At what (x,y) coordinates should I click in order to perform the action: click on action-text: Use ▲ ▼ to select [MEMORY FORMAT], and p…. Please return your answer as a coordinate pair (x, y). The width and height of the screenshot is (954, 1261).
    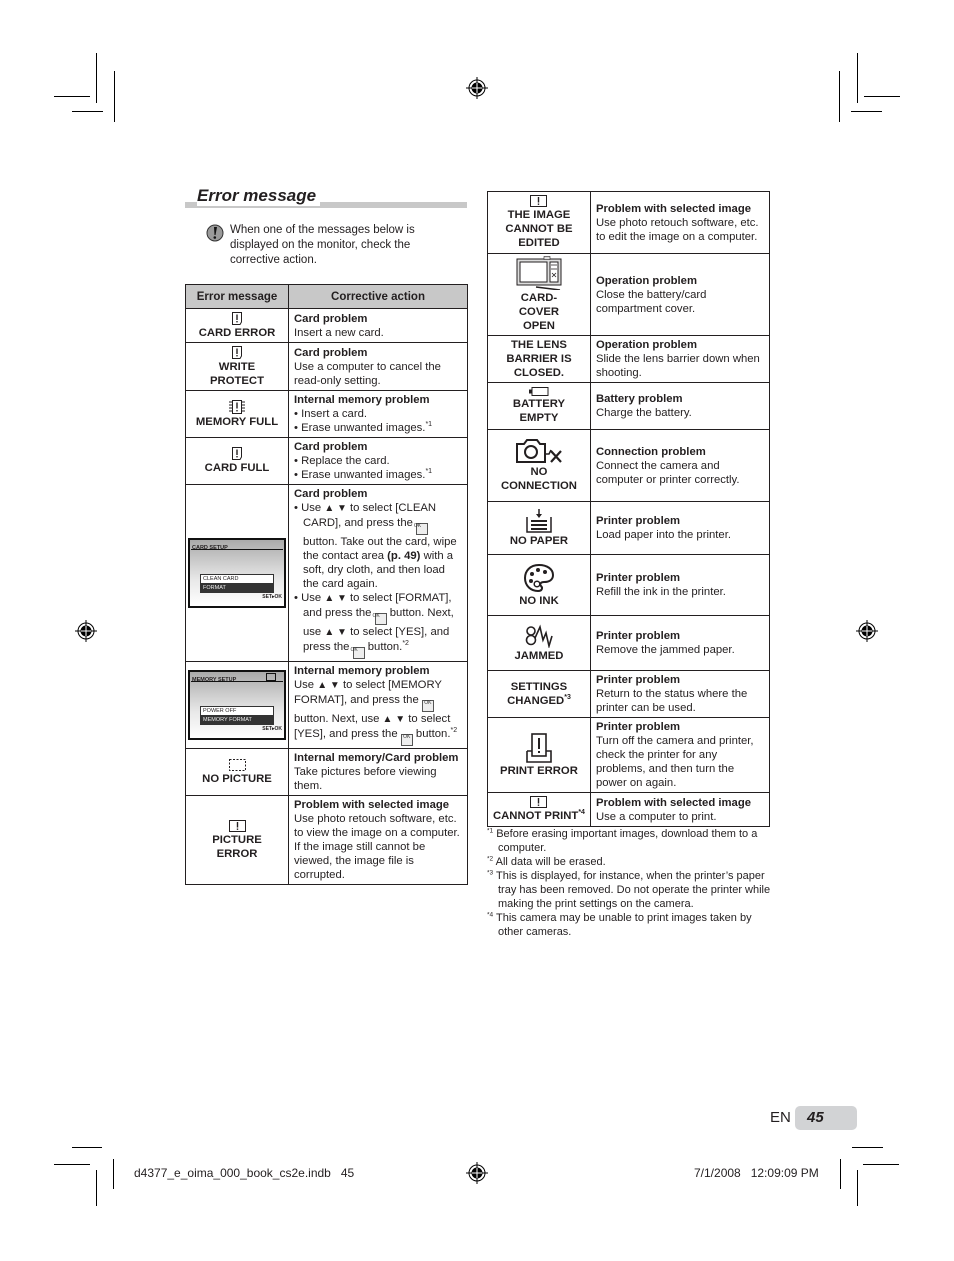
    Looking at the image, I should click on (375, 712).